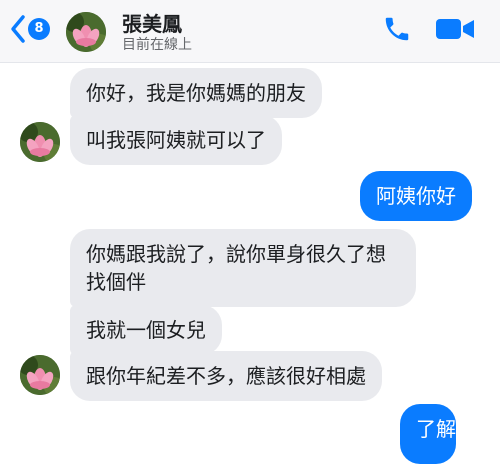  I want to click on call-button, so click(397, 31).